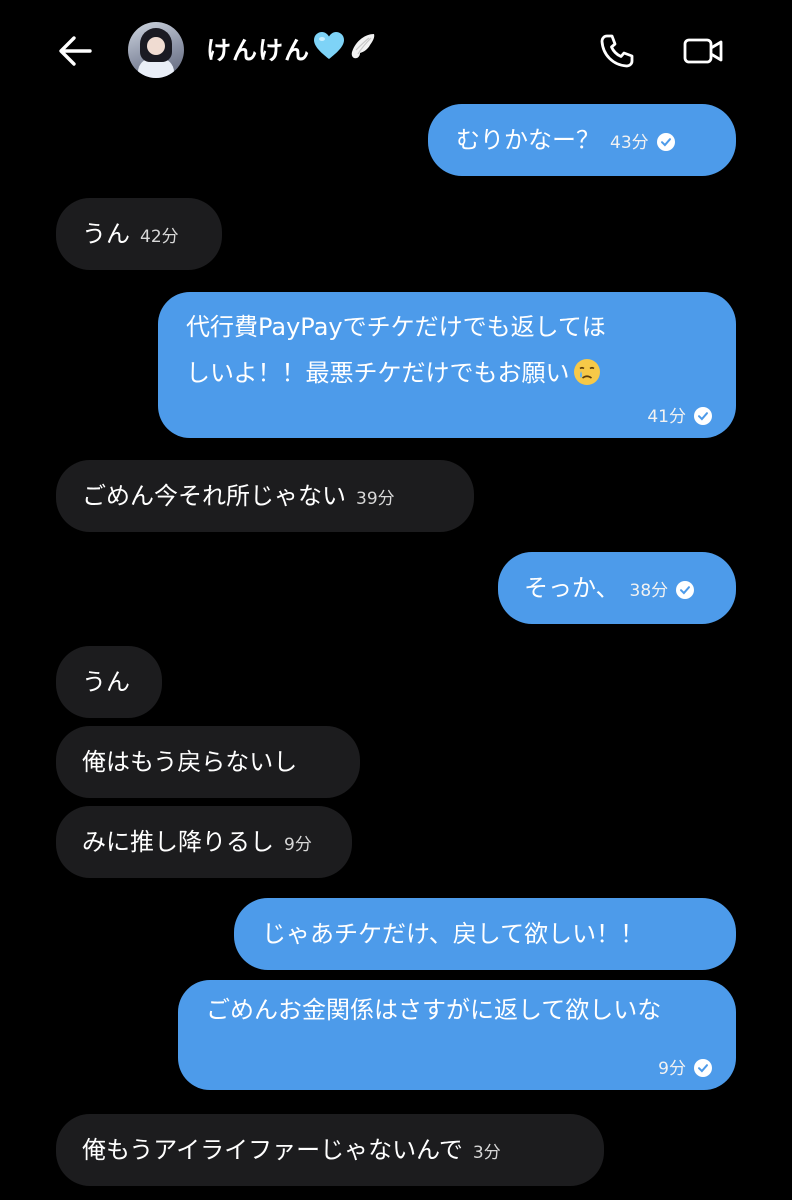 The image size is (792, 1200). Describe the element at coordinates (572, 588) in the screenshot. I see `message-text: そっか、` at that location.